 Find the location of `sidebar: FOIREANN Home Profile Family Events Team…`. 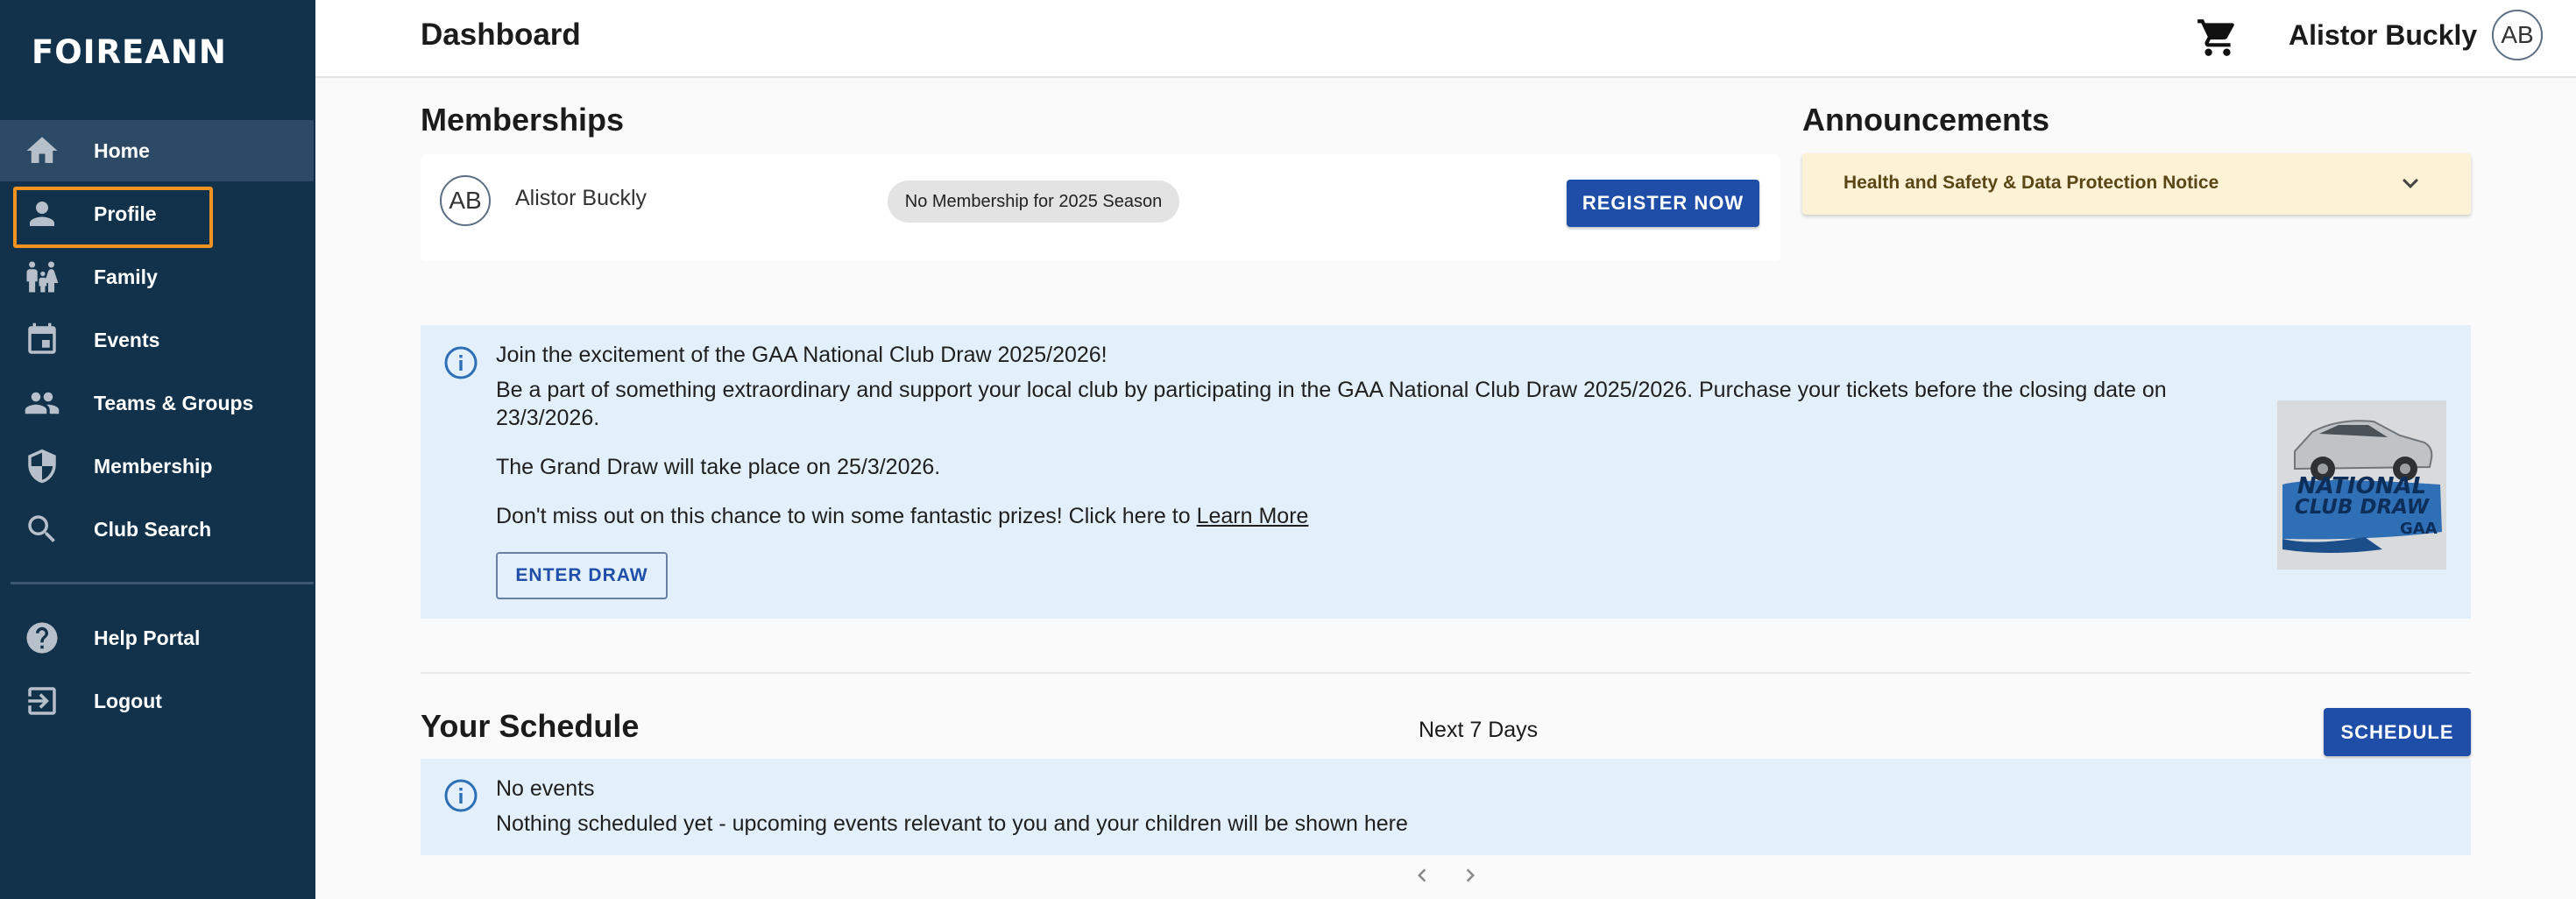

sidebar: FOIREANN Home Profile Family Events Team… is located at coordinates (157, 449).